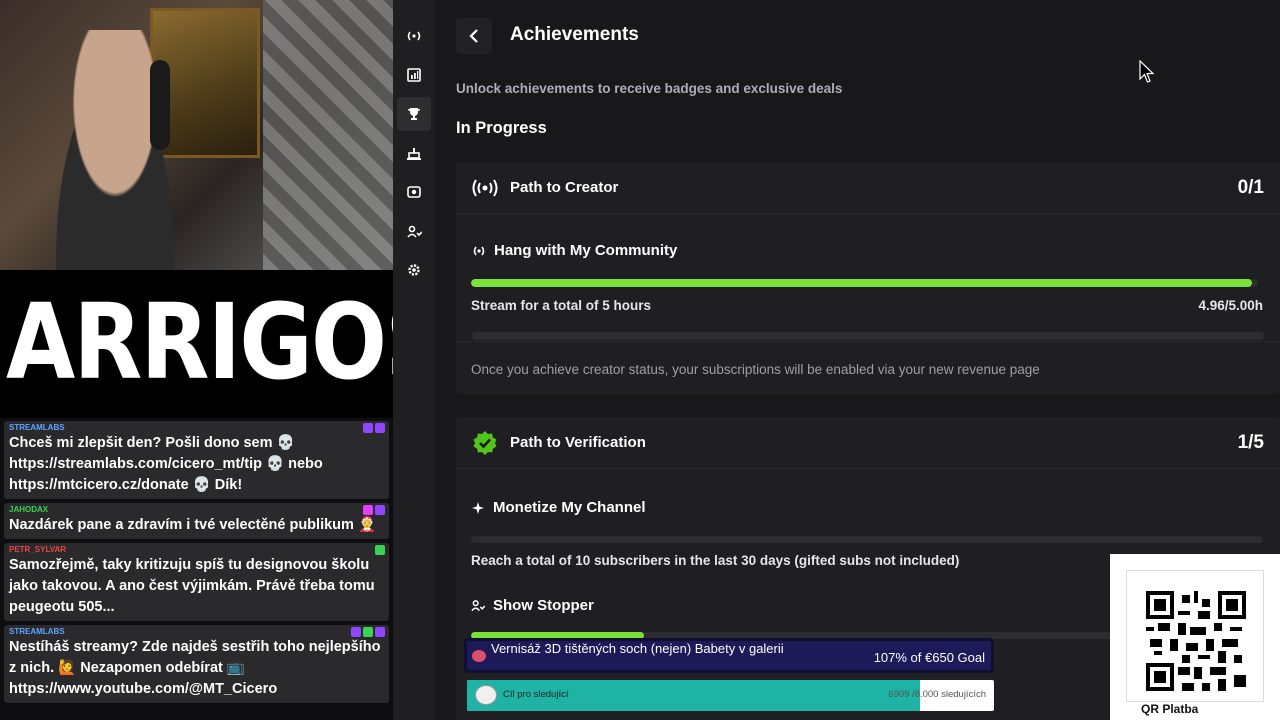 The width and height of the screenshot is (1280, 720). I want to click on task-title-row: Monetize My Channel, so click(558, 507).